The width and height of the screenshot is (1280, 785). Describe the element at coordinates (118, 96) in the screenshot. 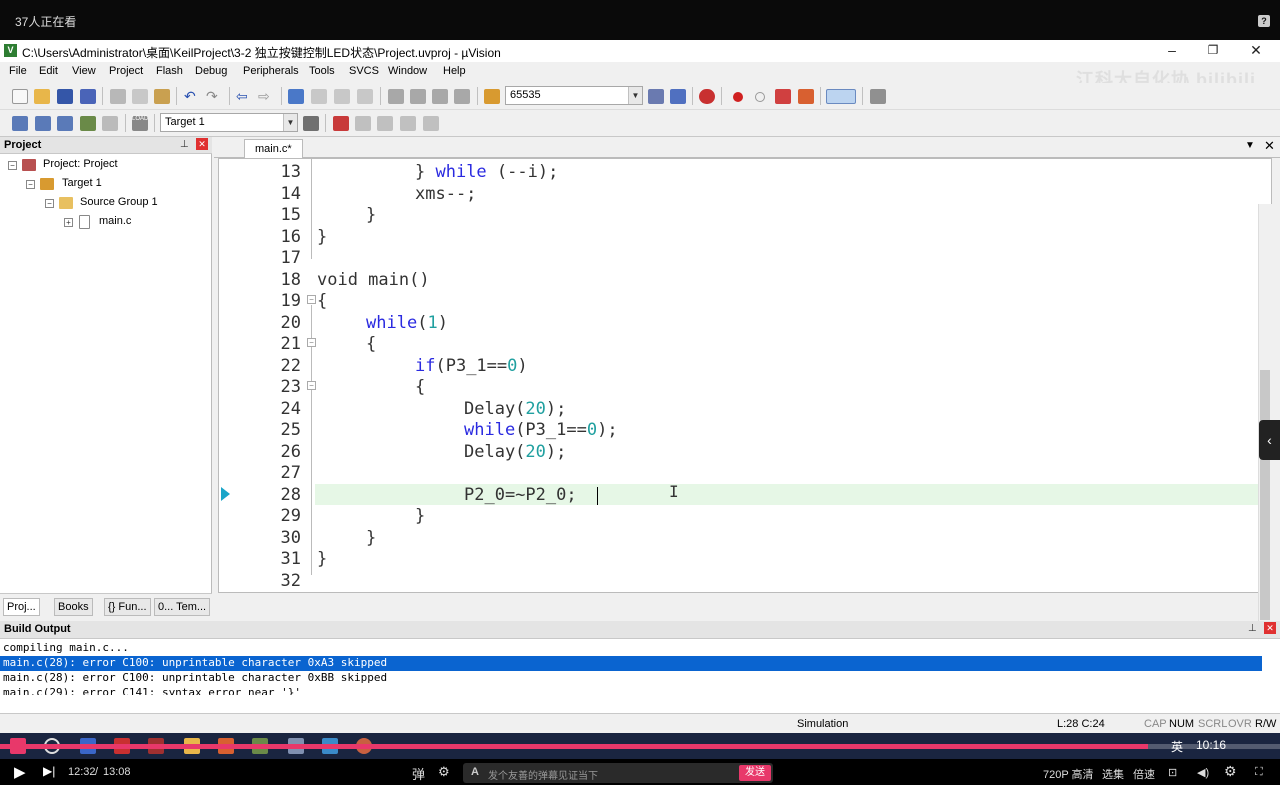

I see `cut-icon` at that location.